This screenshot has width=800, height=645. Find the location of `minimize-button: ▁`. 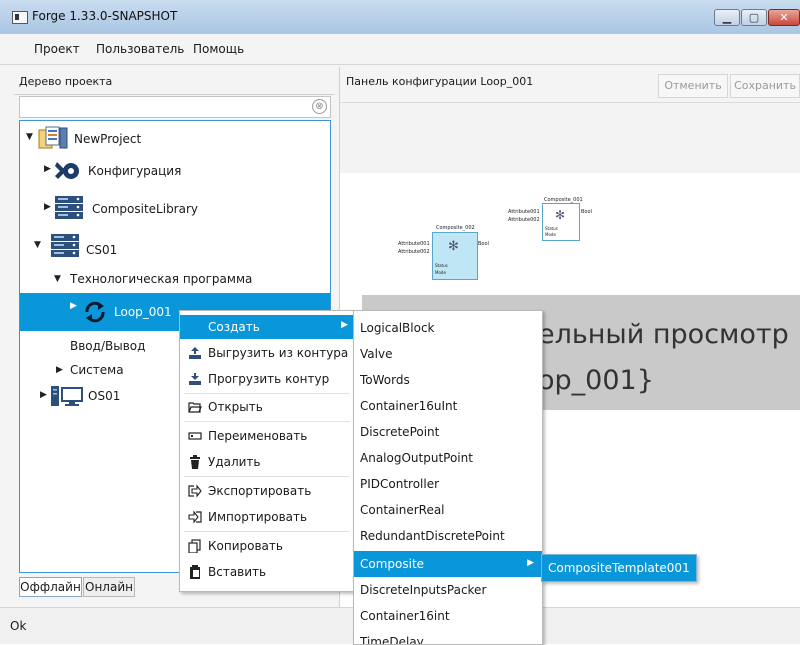

minimize-button: ▁ is located at coordinates (727, 17).